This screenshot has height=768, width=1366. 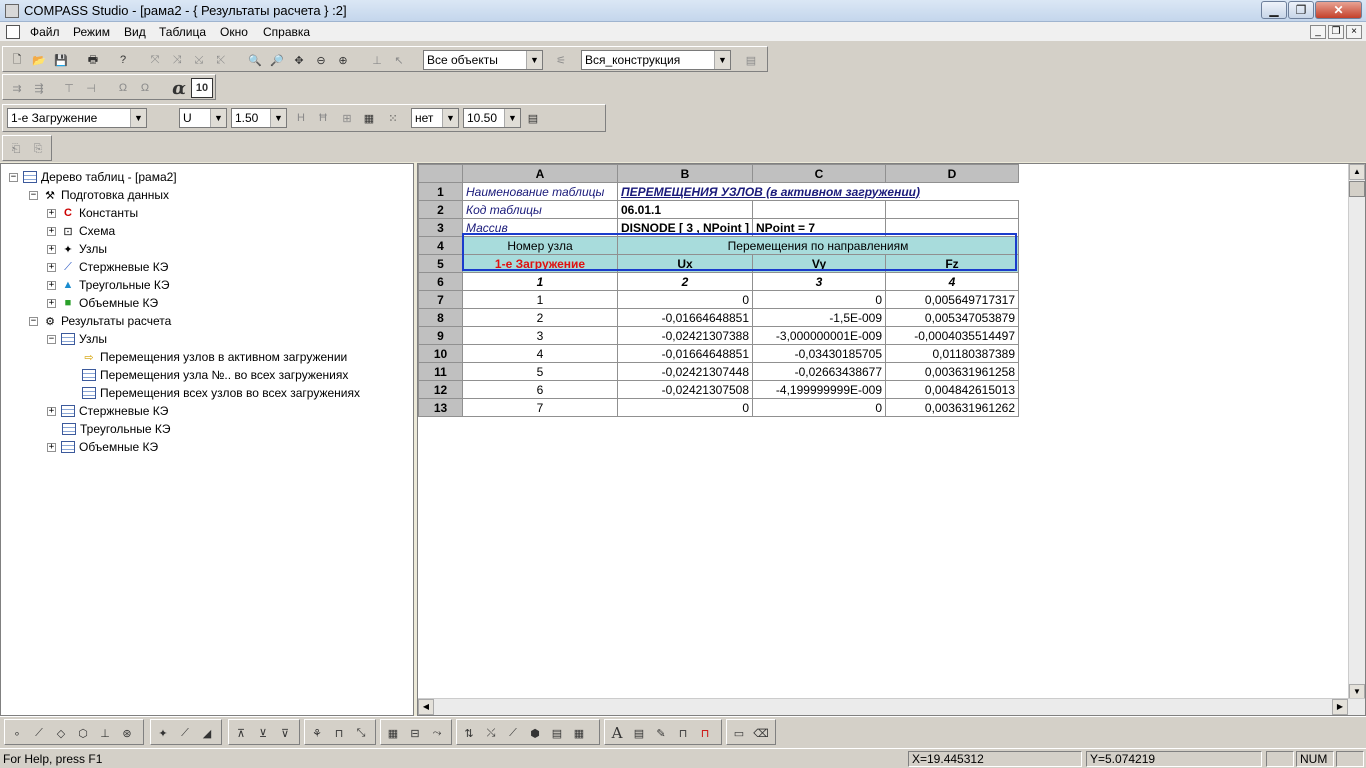 I want to click on tree-item-triangles: + ▲ Треугольные КЭ, so click(x=108, y=285).